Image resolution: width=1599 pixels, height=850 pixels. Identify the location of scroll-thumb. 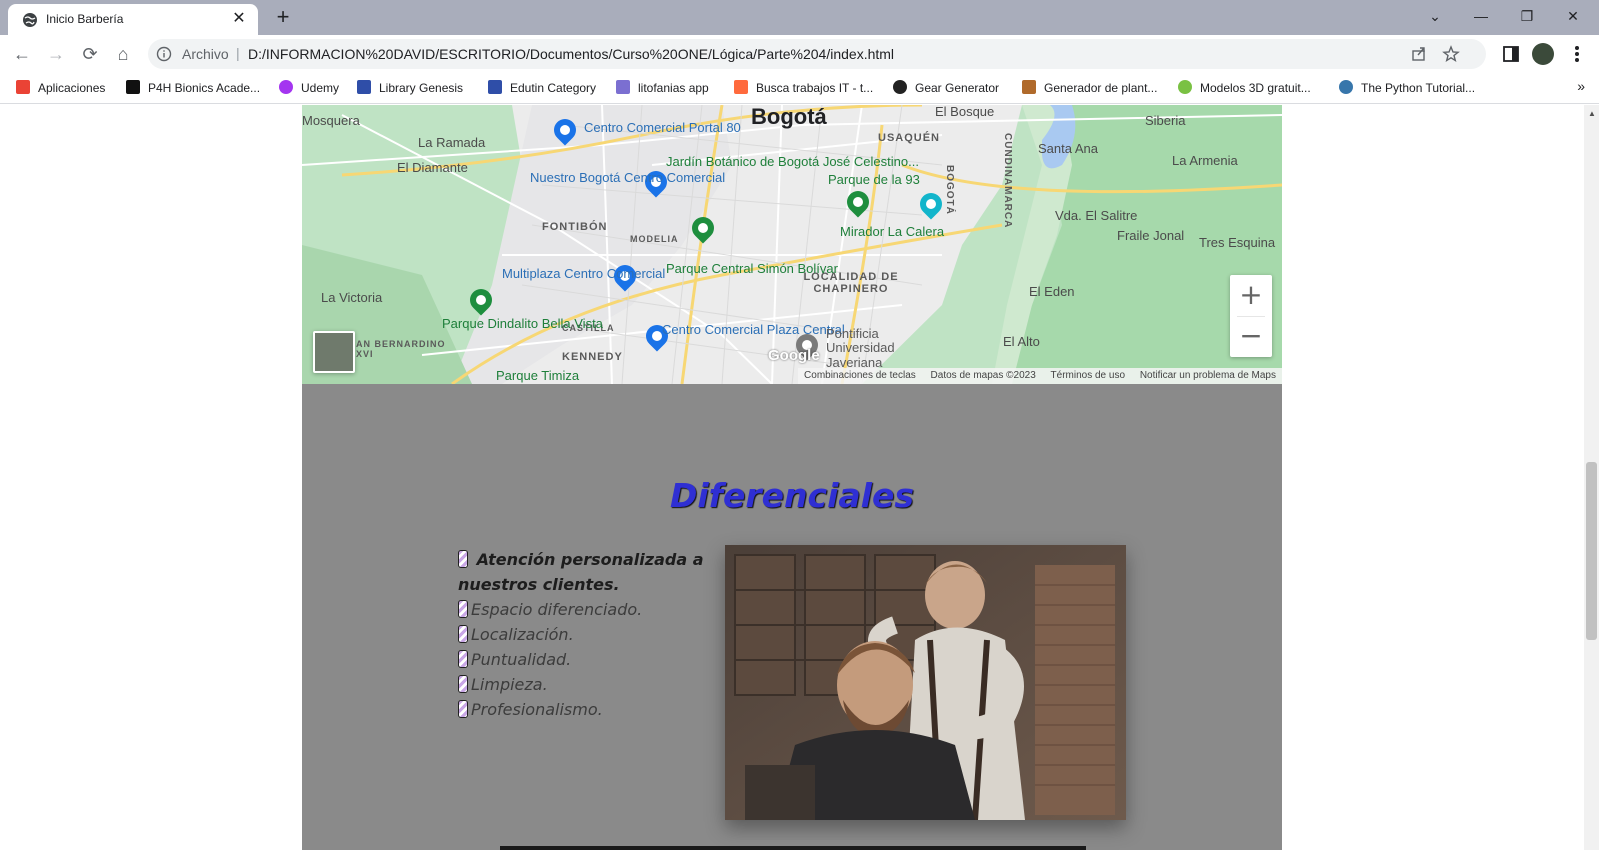
(1591, 551).